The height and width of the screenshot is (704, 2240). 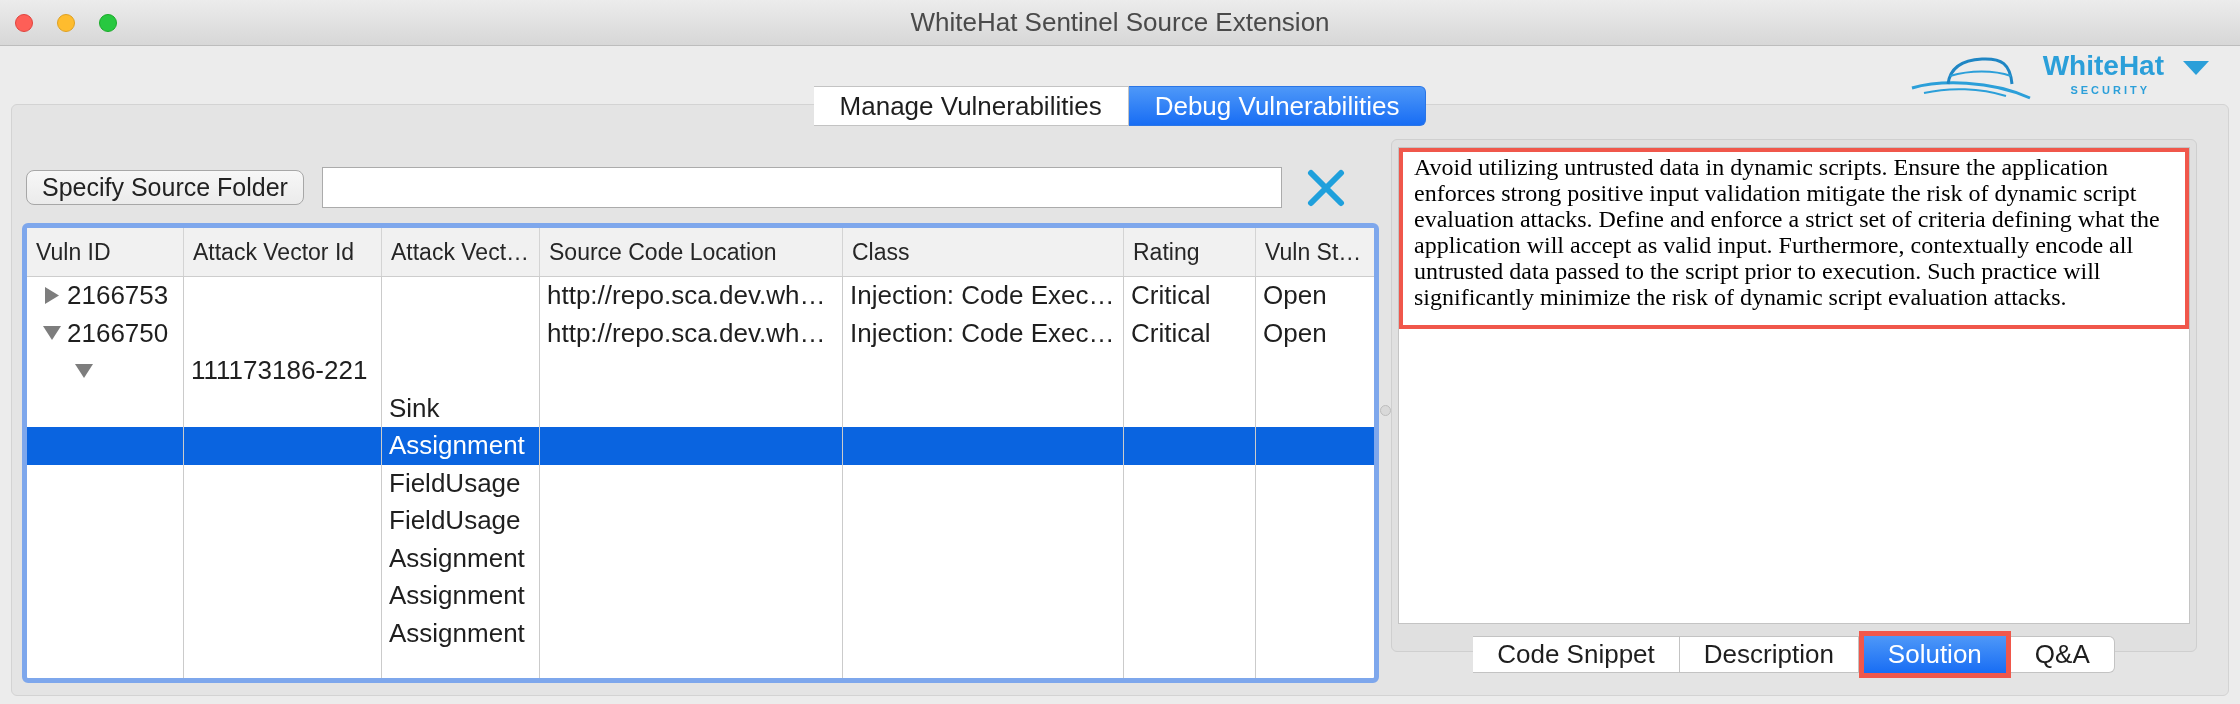 What do you see at coordinates (1970, 77) in the screenshot?
I see `hat-logo-icon` at bounding box center [1970, 77].